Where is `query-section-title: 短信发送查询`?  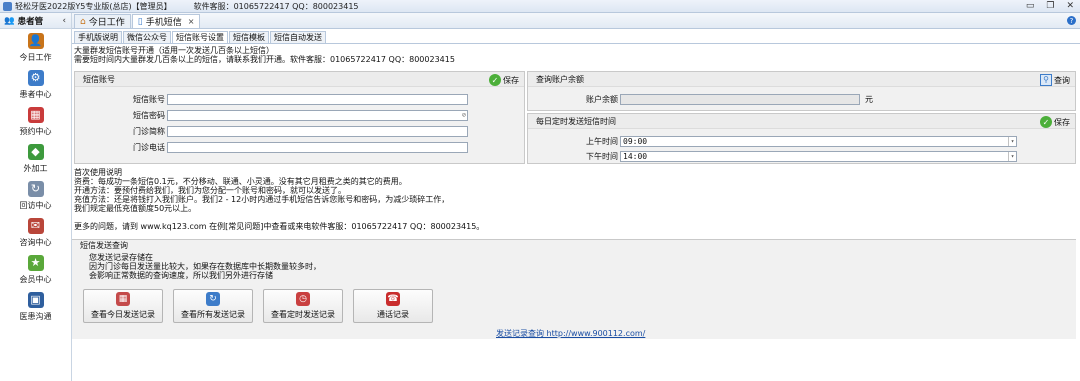
query-section-title: 短信发送查询 is located at coordinates (104, 245).